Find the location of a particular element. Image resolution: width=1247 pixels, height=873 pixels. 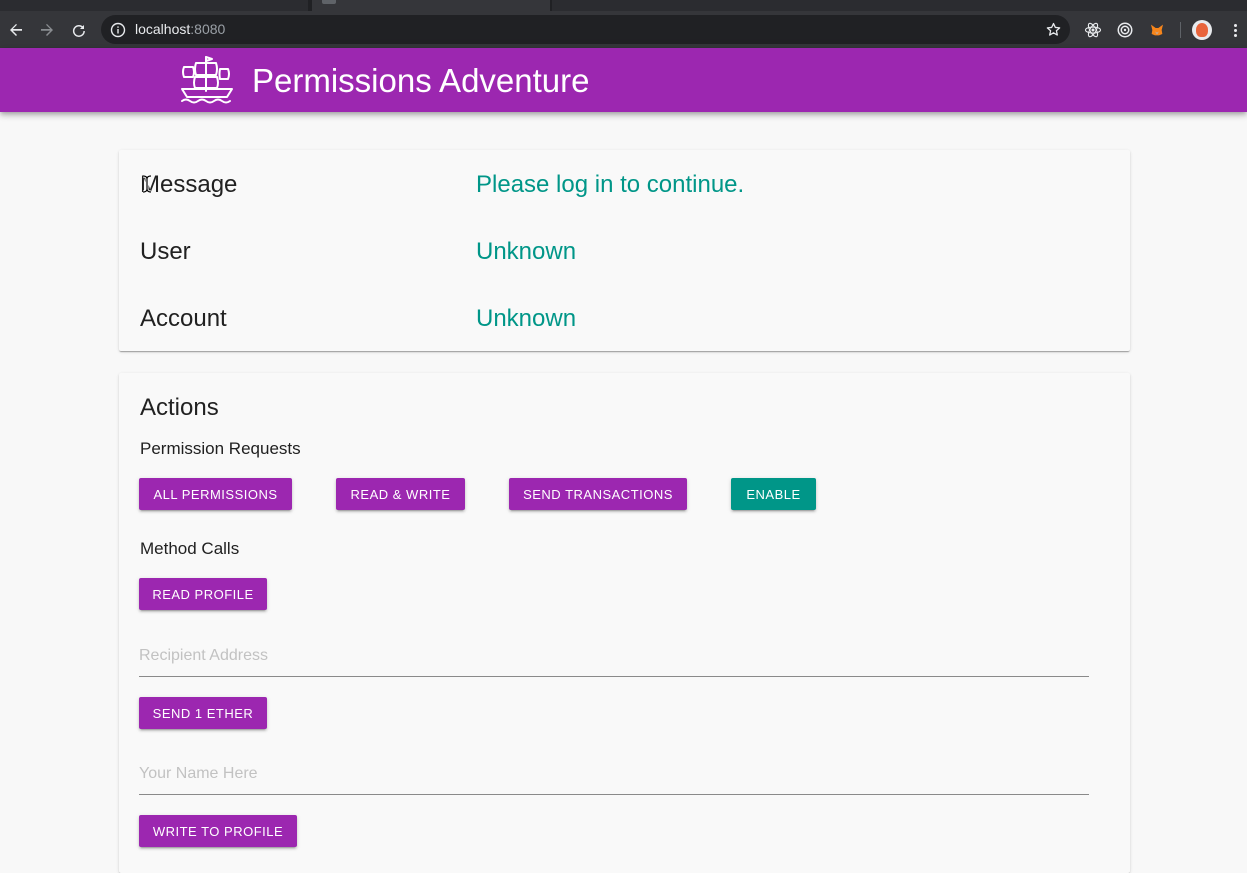

fox-icon is located at coordinates (1157, 30).